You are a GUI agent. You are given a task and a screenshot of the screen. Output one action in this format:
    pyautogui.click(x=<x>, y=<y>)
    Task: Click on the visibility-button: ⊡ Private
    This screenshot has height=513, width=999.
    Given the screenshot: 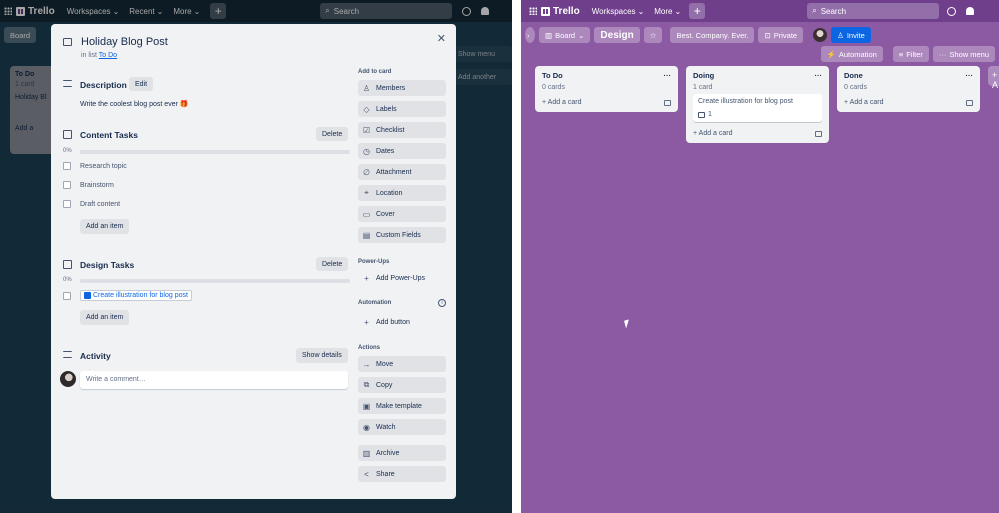 What is the action you would take?
    pyautogui.click(x=781, y=35)
    